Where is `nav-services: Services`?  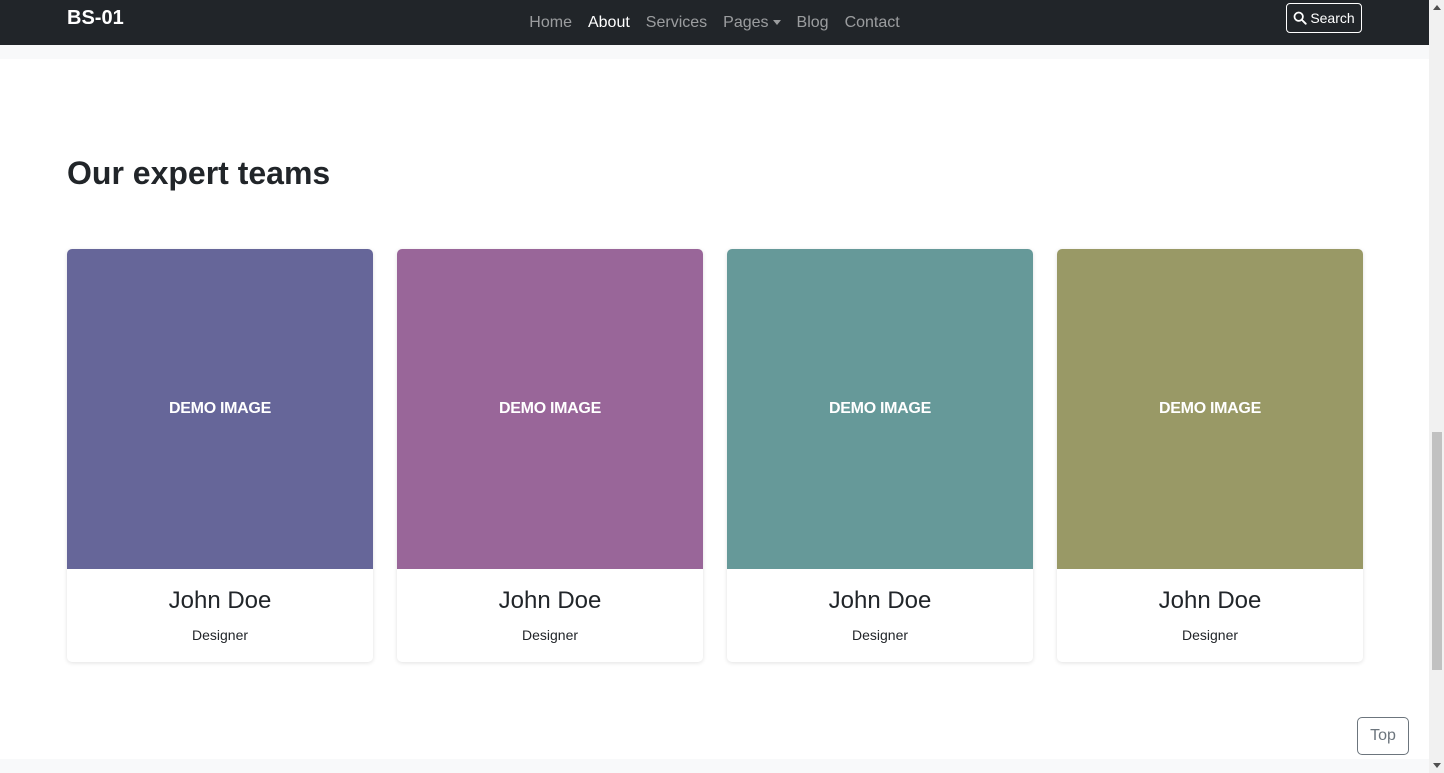 nav-services: Services is located at coordinates (676, 23).